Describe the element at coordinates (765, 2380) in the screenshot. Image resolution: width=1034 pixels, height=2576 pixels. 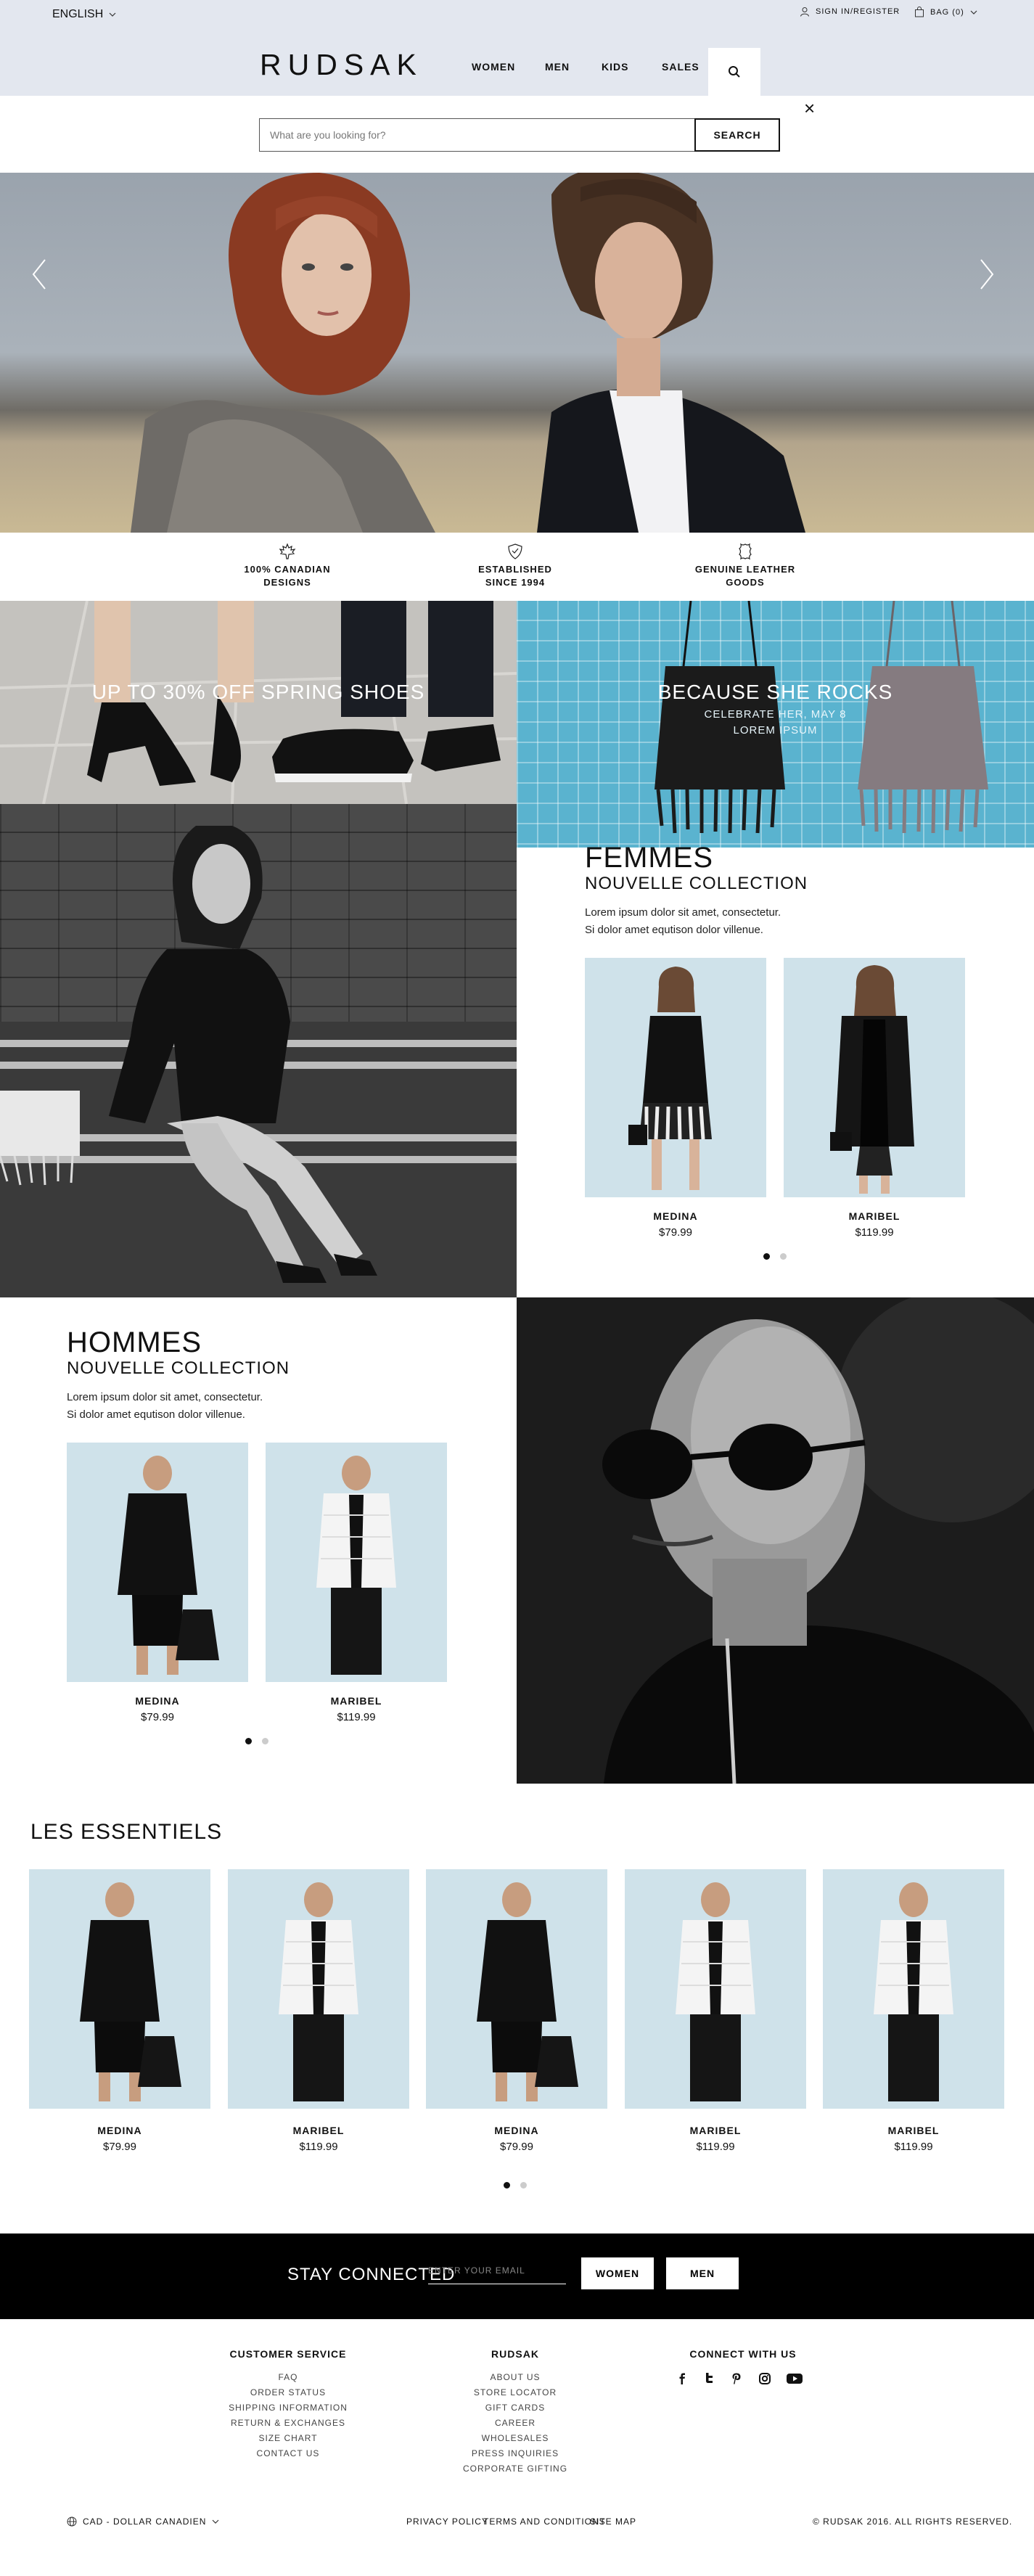
I see `instagram-icon` at that location.